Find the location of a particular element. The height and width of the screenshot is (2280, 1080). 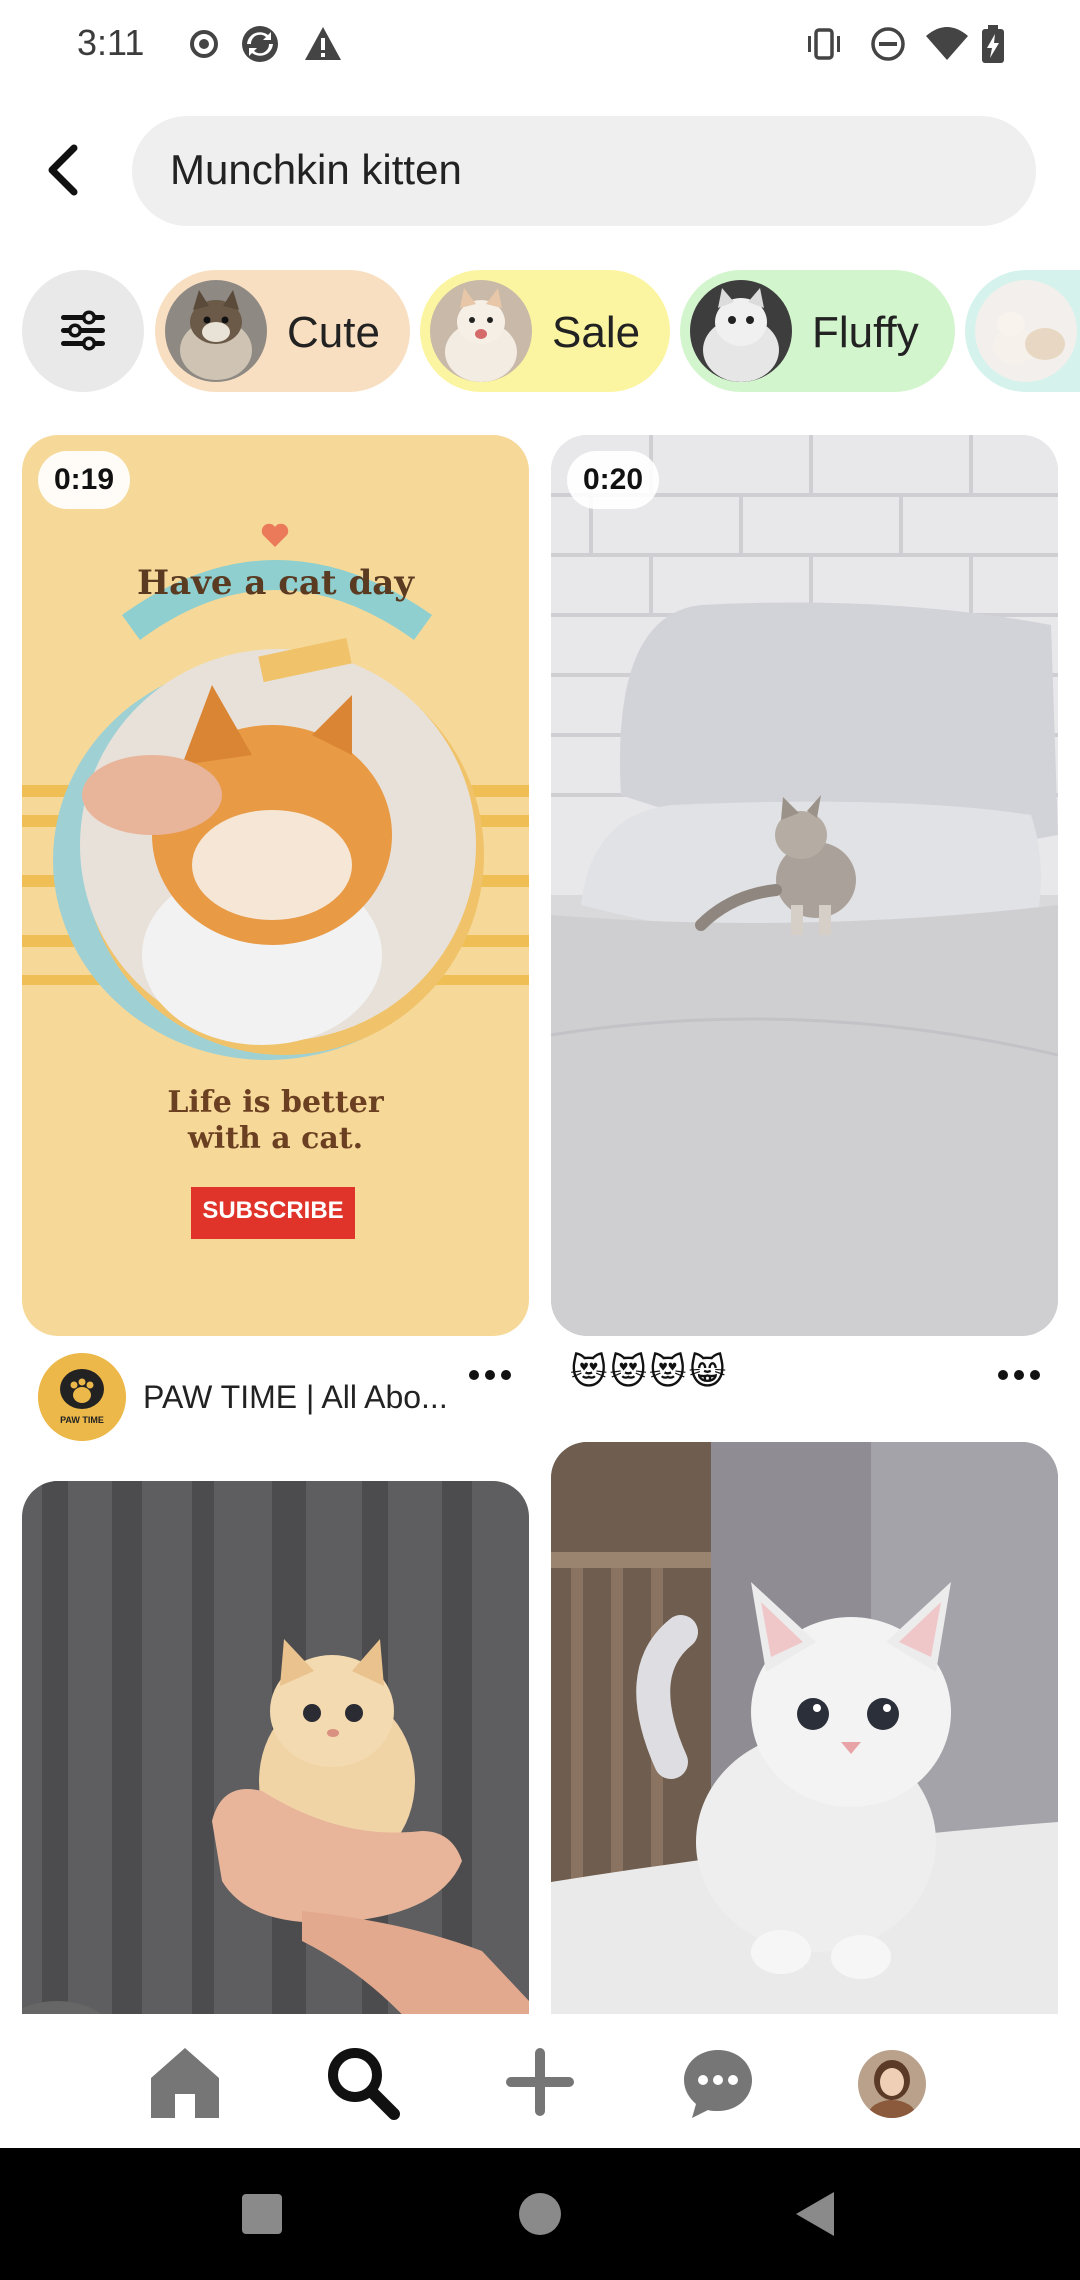

messages-icon is located at coordinates (718, 2084).